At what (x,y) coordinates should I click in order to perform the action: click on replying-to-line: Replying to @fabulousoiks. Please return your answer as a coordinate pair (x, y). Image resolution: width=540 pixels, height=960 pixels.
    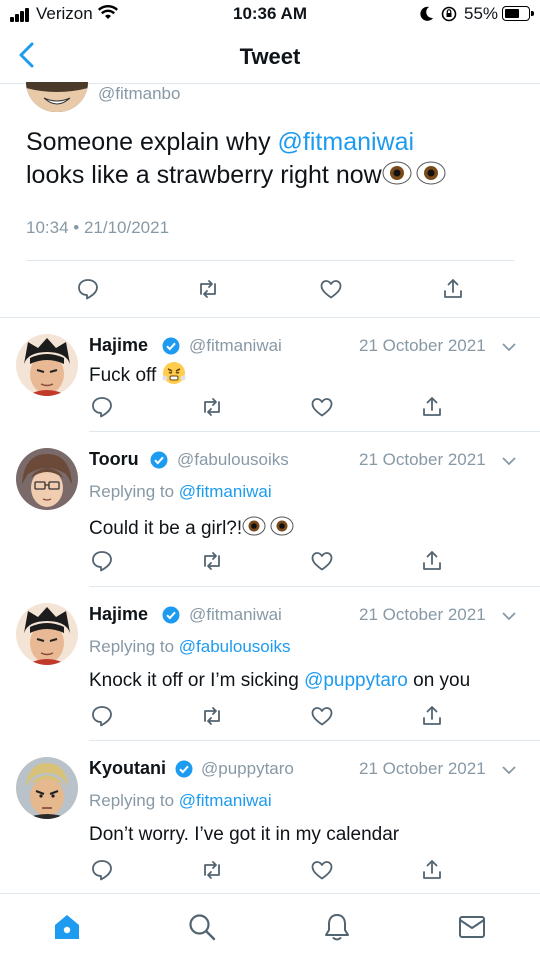
    Looking at the image, I should click on (190, 647).